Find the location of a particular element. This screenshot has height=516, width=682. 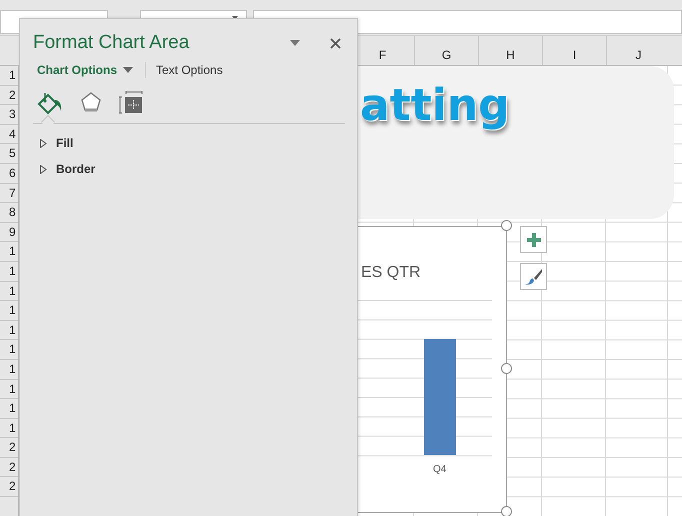

section-header: Fill is located at coordinates (189, 143).